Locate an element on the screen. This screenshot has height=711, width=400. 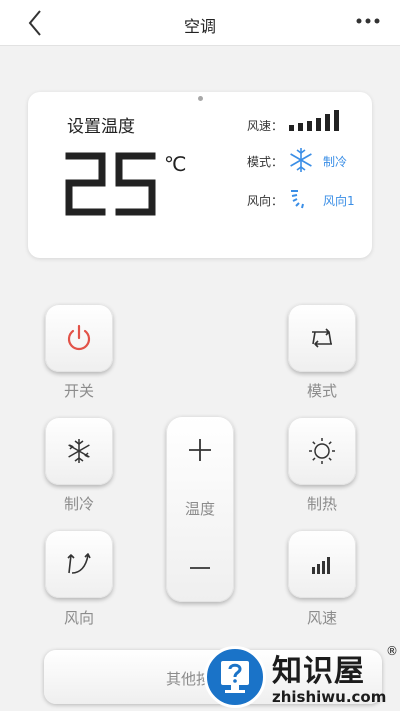
question-monitor-icon is located at coordinates (235, 677).